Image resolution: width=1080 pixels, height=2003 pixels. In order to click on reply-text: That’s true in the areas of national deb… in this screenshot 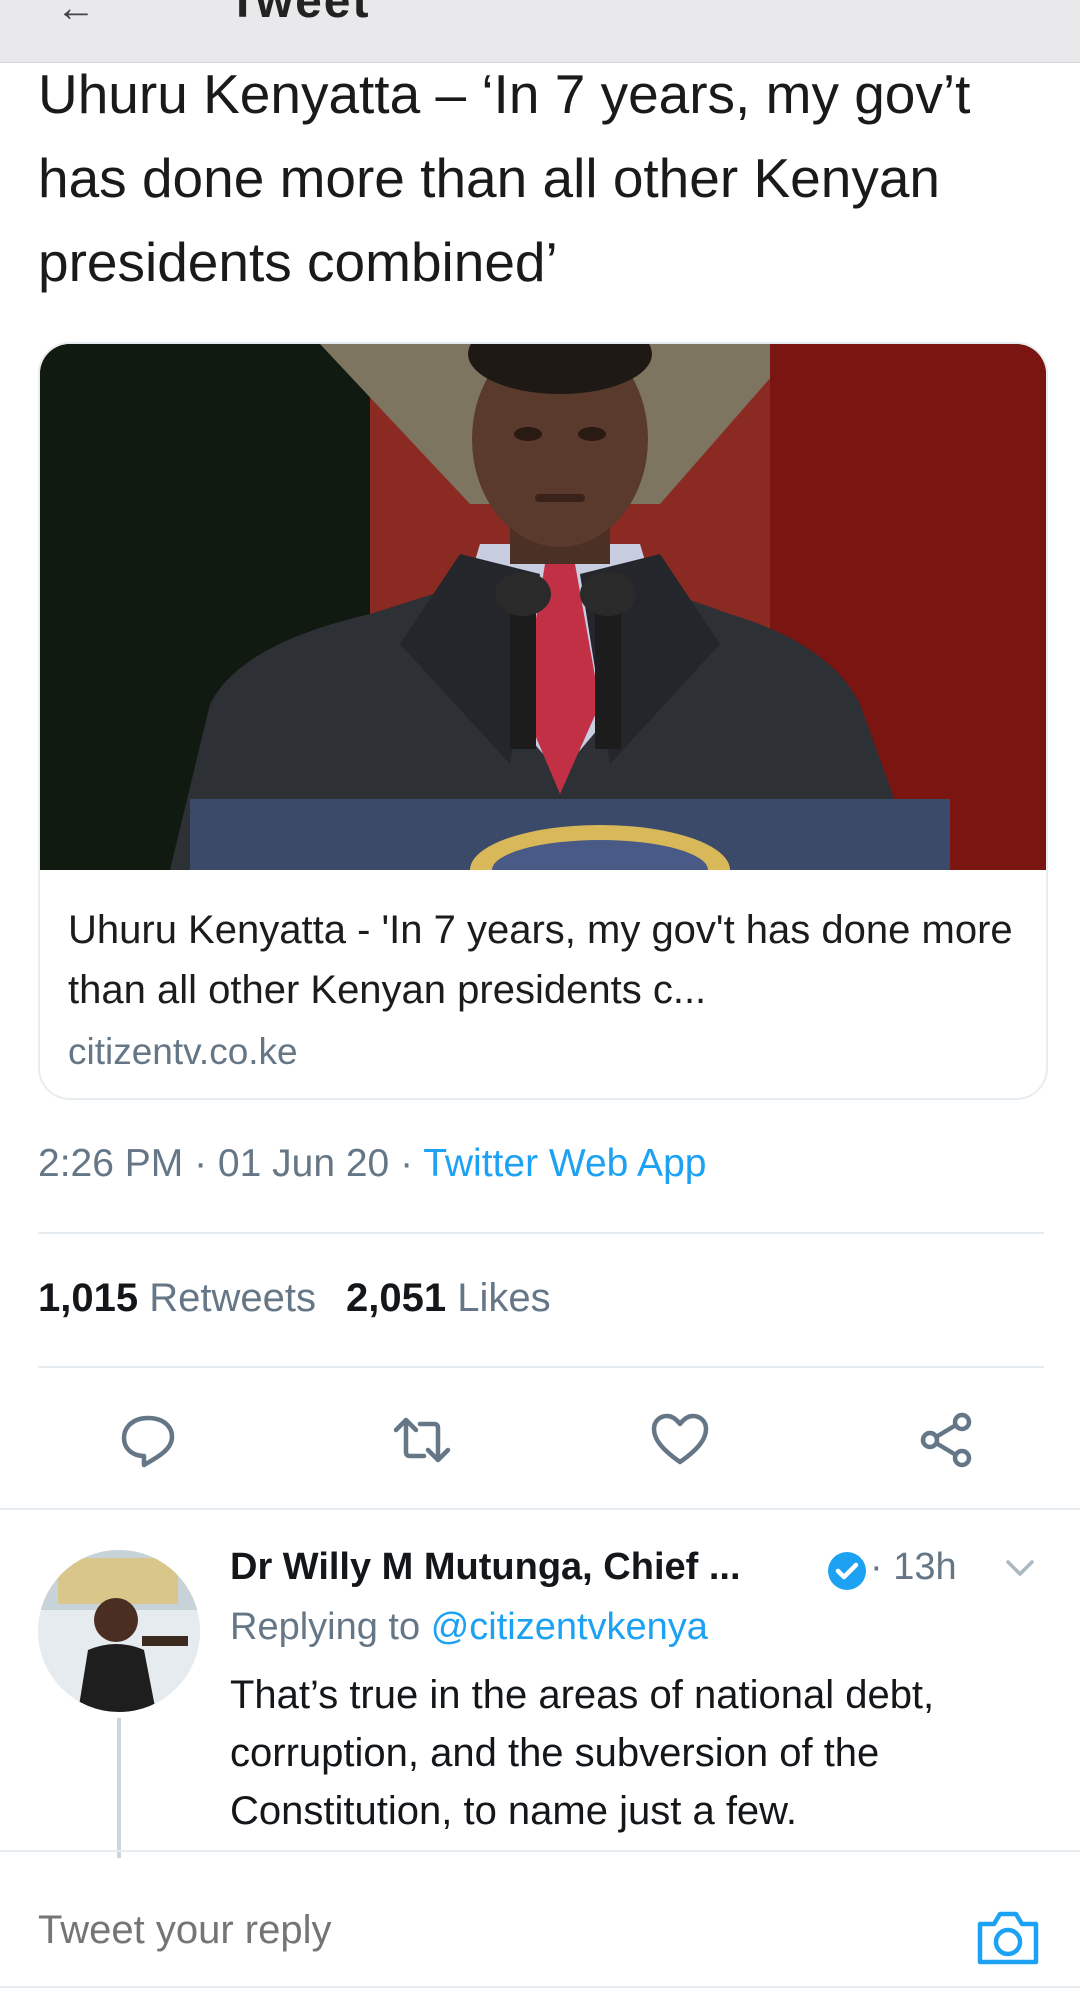, I will do `click(582, 1753)`.